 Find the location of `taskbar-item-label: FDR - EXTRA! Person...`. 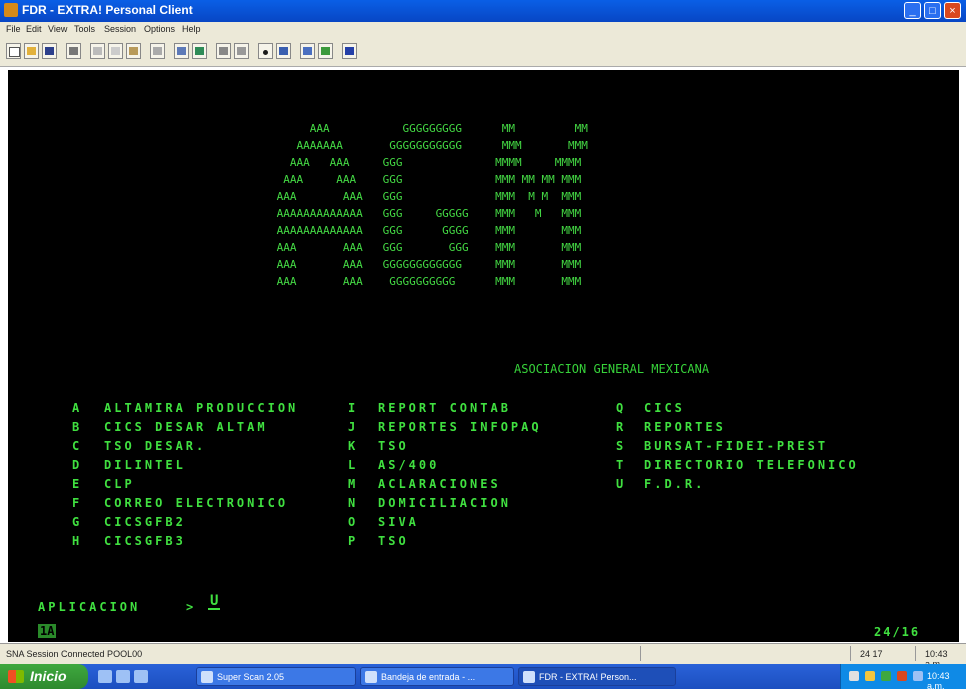

taskbar-item-label: FDR - EXTRA! Person... is located at coordinates (588, 677).